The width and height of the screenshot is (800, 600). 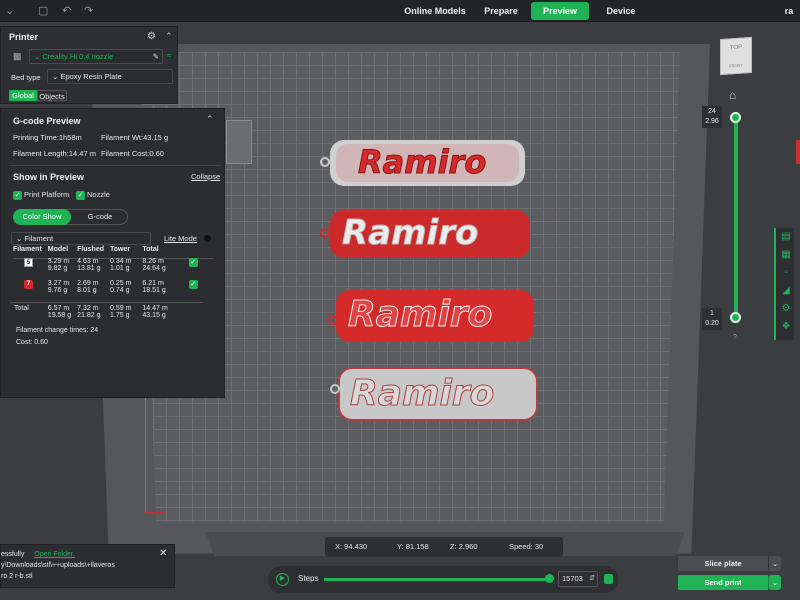 I want to click on save-icon: ▢, so click(x=43, y=10).